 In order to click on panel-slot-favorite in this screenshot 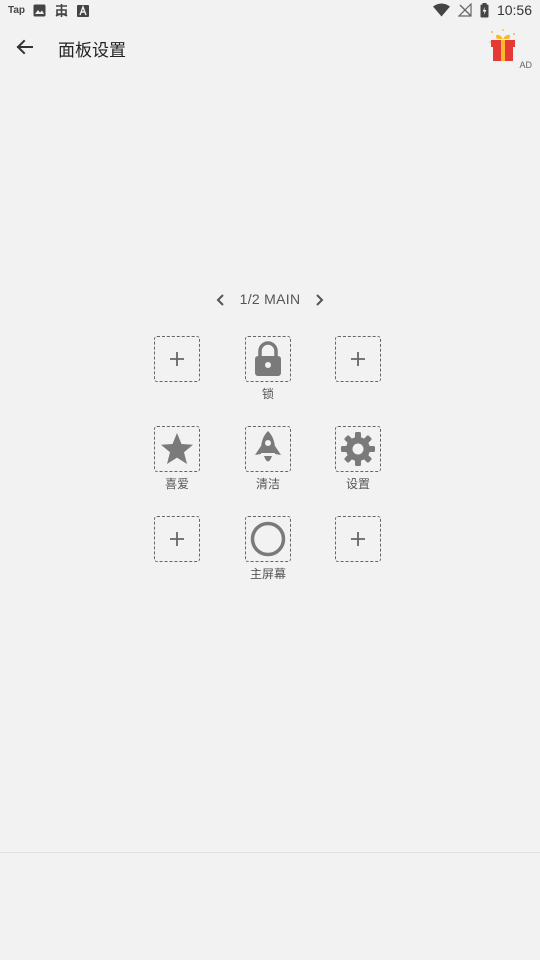, I will do `click(177, 449)`.